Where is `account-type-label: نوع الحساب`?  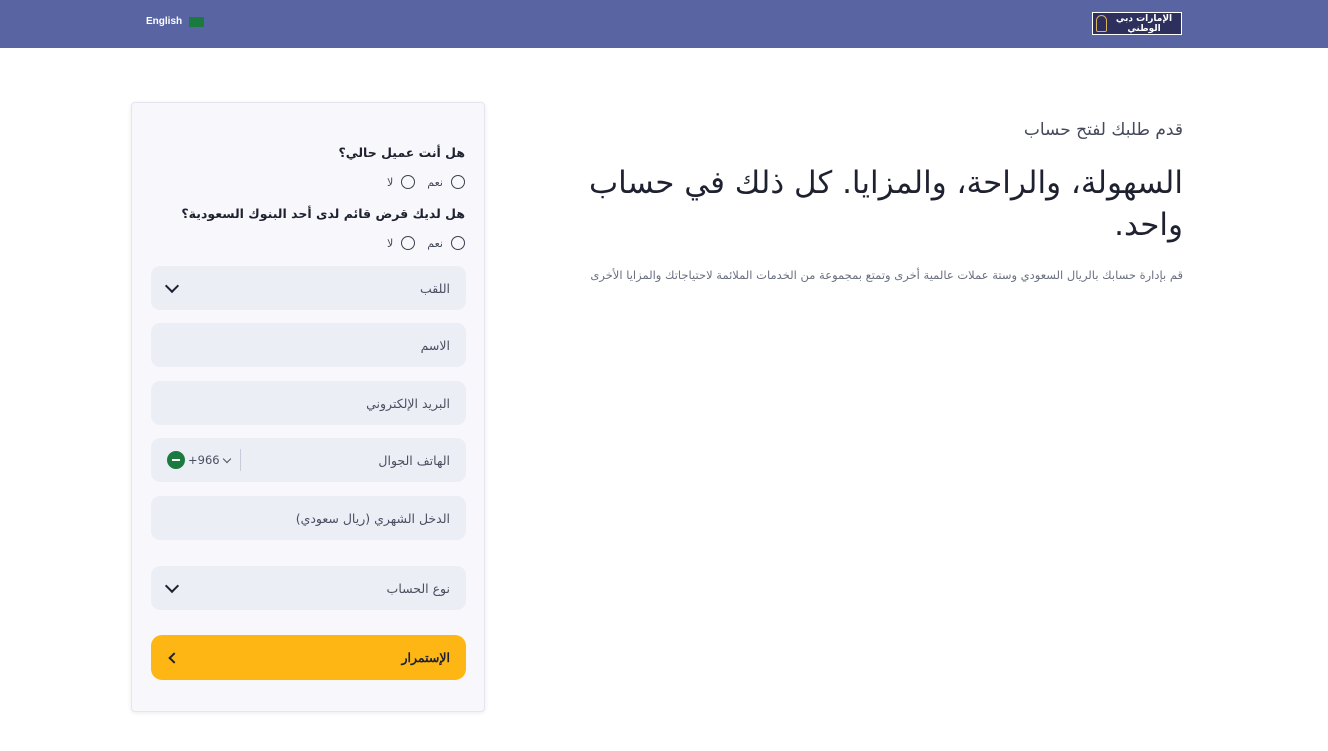 account-type-label: نوع الحساب is located at coordinates (418, 588).